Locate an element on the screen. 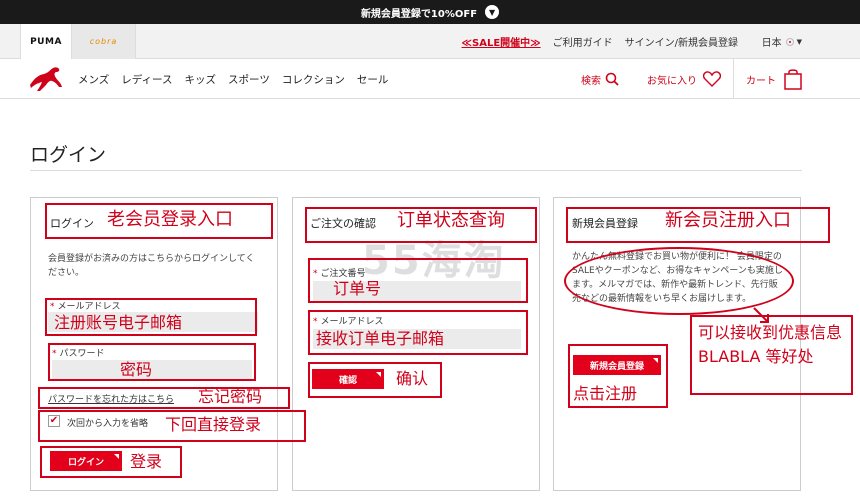  shopping-bag-icon is located at coordinates (793, 79).